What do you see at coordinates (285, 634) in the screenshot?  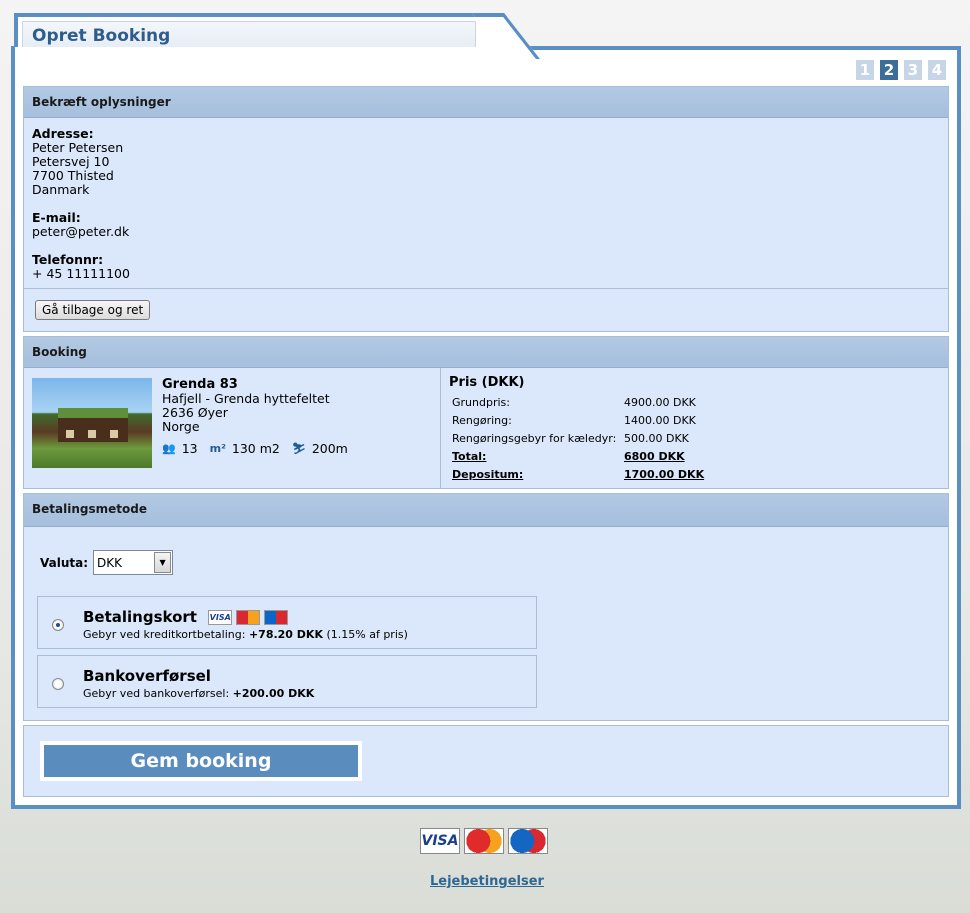 I see `card-fee-amount: +78.20 DKK` at bounding box center [285, 634].